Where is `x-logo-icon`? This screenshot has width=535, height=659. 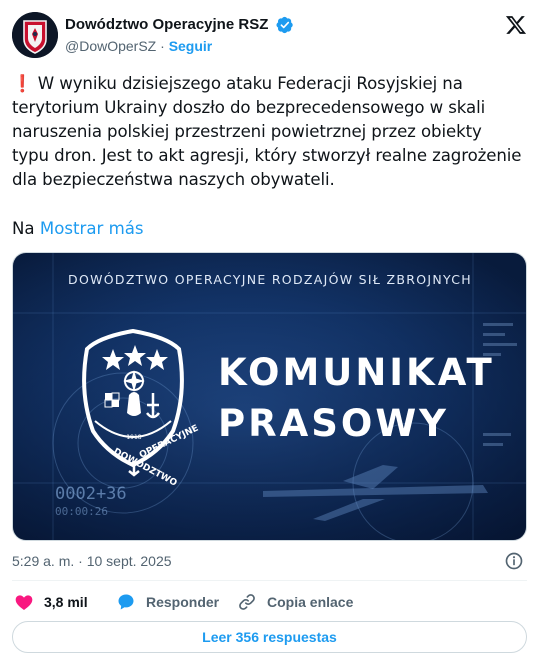 x-logo-icon is located at coordinates (516, 25).